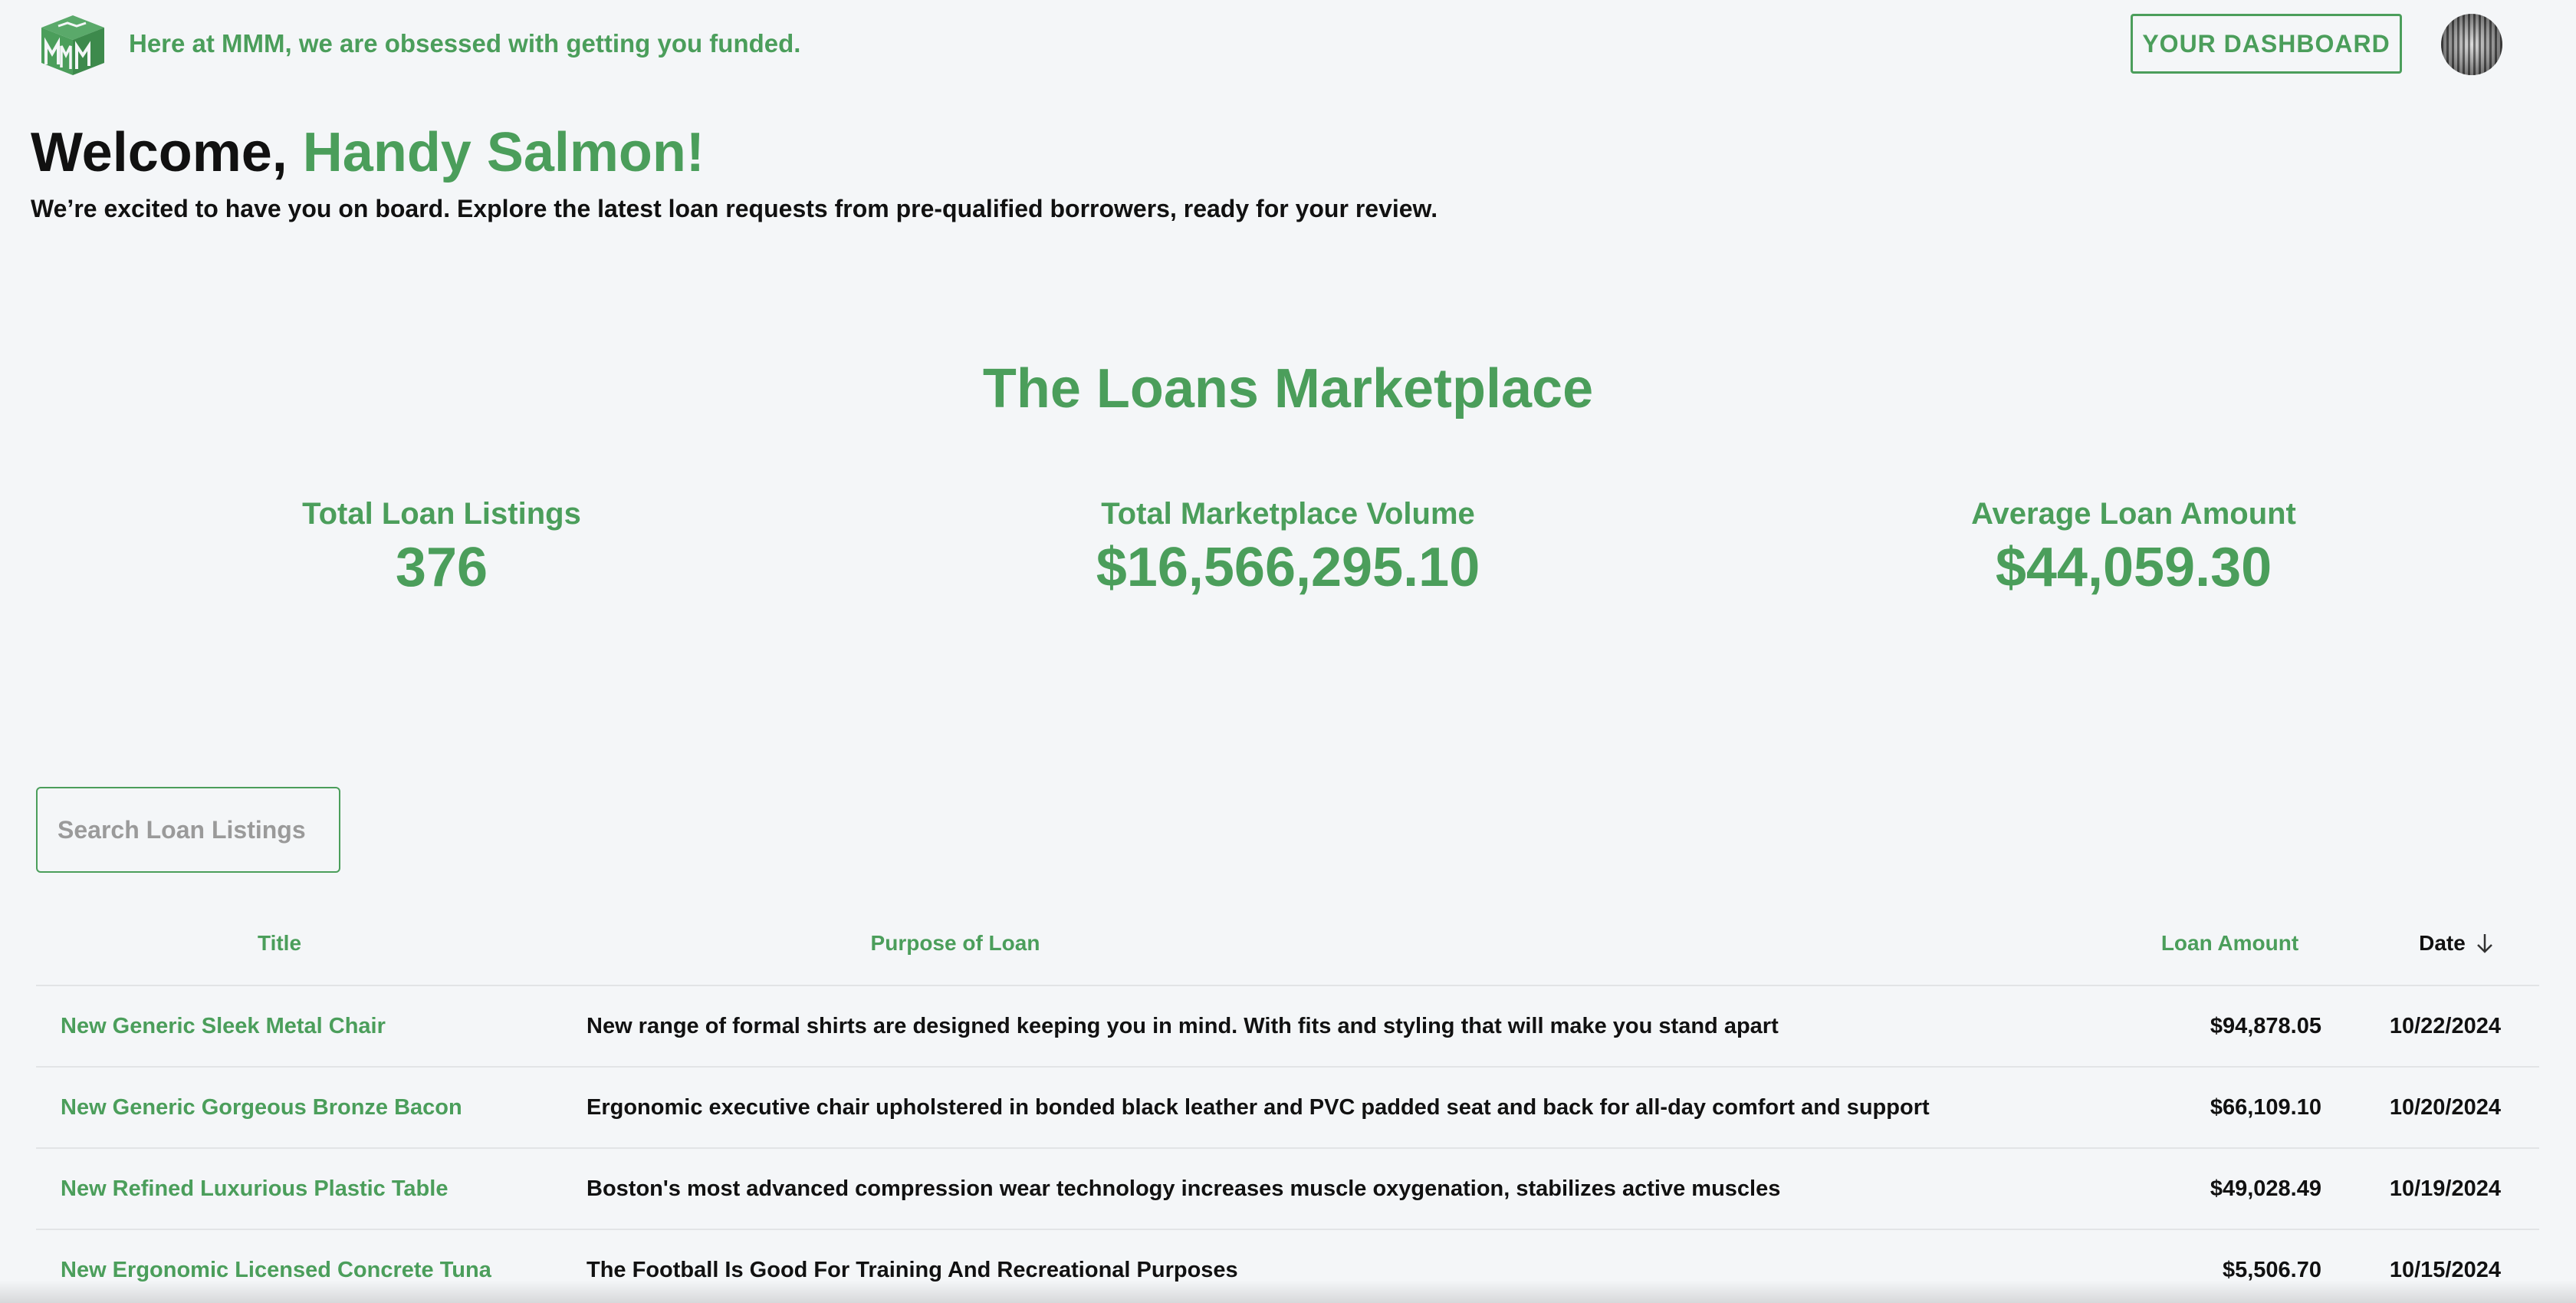  I want to click on viewport-bottom-shadow, so click(1288, 1291).